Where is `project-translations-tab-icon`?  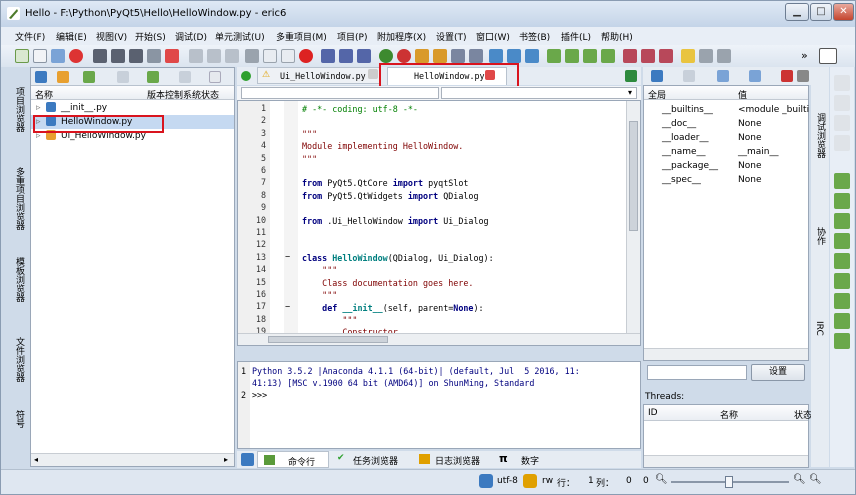
project-translations-tab-icon is located at coordinates (123, 77).